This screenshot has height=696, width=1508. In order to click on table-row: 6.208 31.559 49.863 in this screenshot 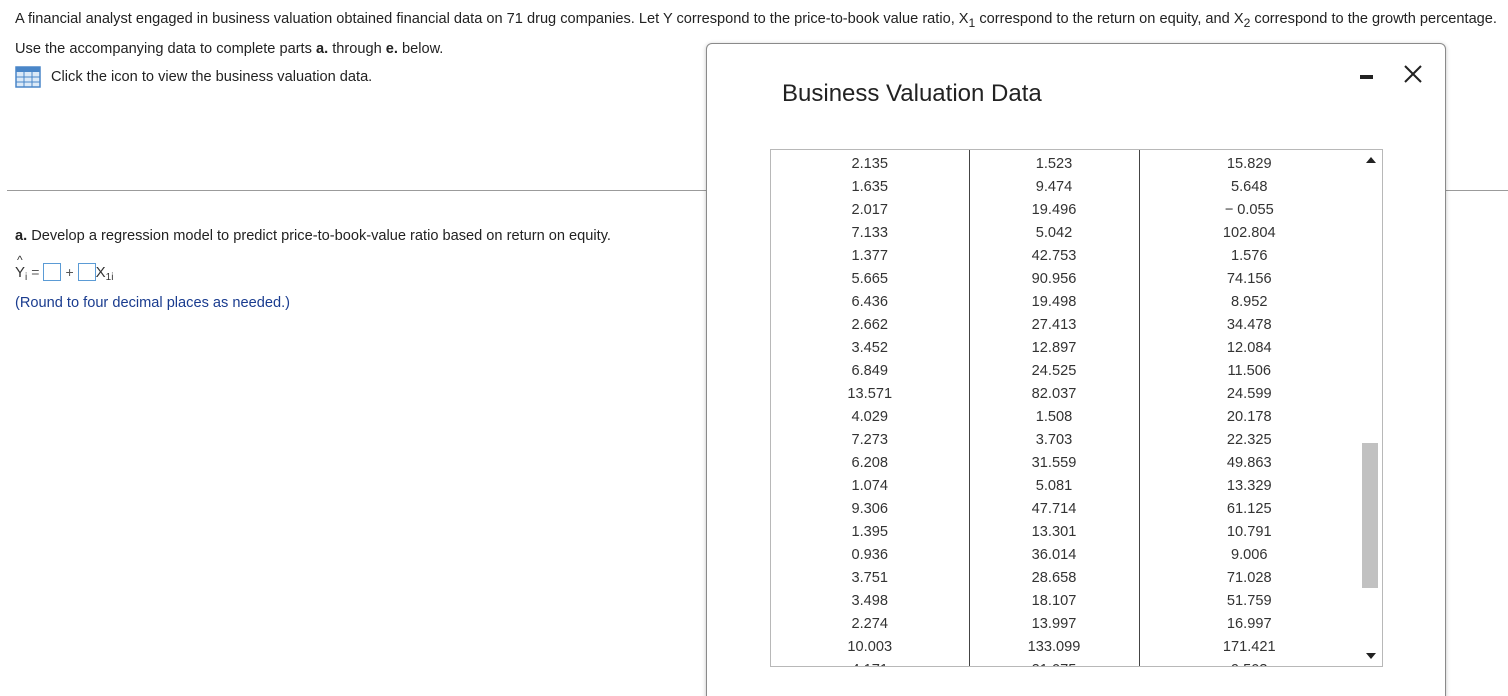, I will do `click(1065, 462)`.